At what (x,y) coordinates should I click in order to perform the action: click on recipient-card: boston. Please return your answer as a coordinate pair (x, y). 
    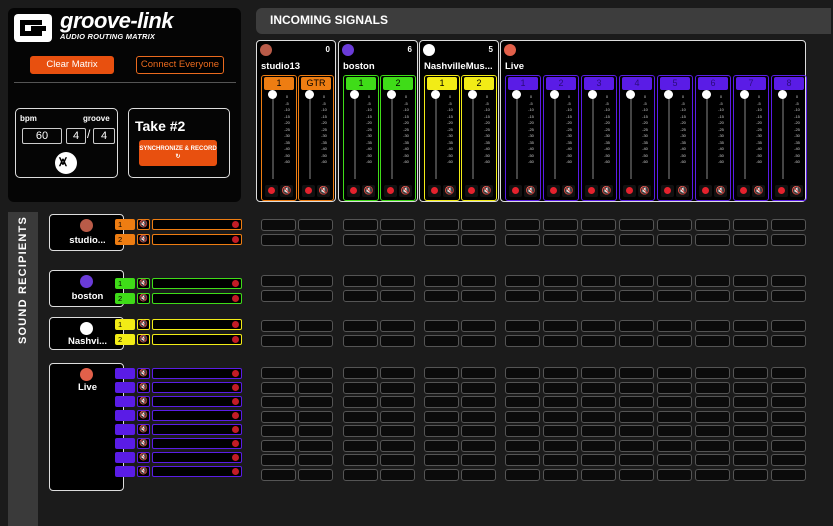
    Looking at the image, I should click on (86, 288).